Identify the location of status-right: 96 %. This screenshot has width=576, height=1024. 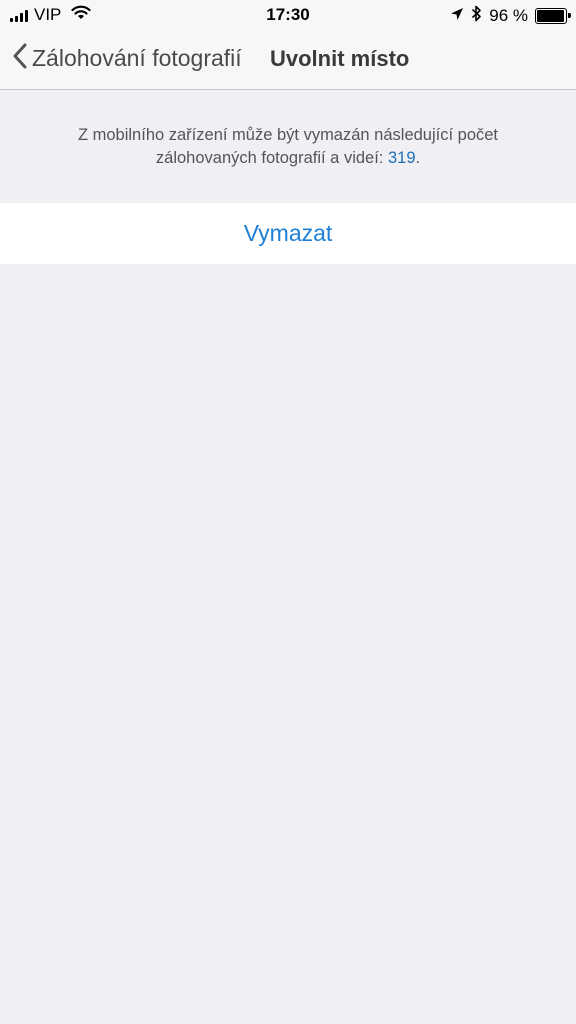
(510, 16).